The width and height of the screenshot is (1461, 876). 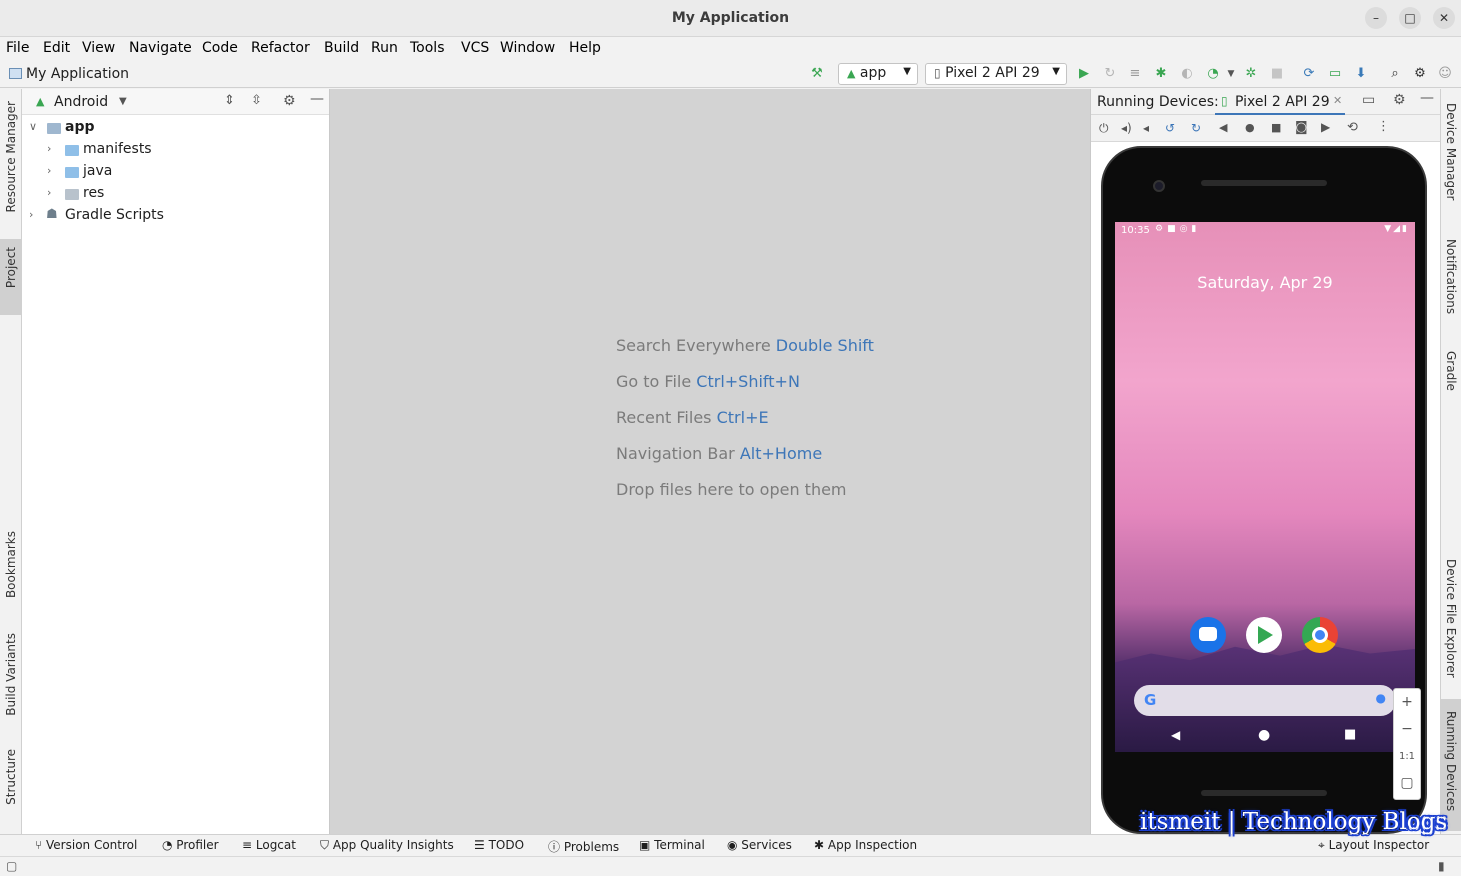 What do you see at coordinates (1213, 74) in the screenshot?
I see `profile-icon: ◔` at bounding box center [1213, 74].